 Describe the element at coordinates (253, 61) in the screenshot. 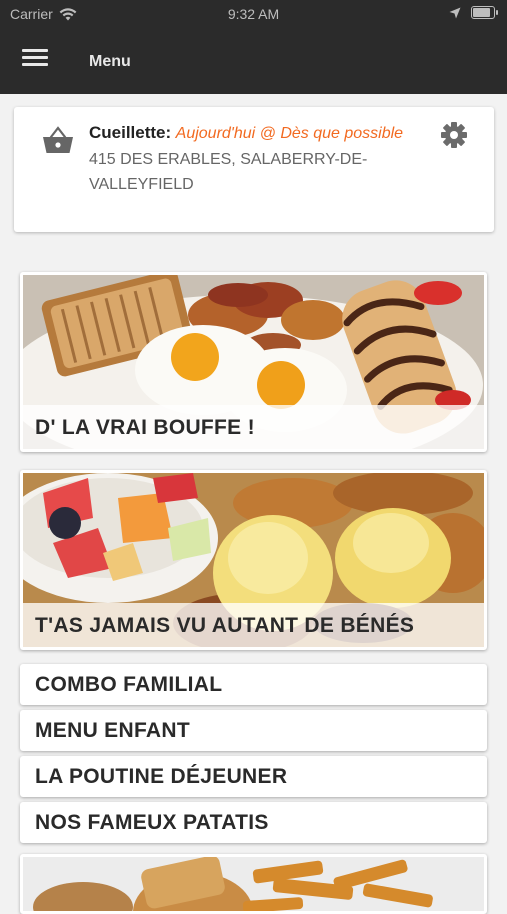

I see `top-nav-bar: Menu` at that location.